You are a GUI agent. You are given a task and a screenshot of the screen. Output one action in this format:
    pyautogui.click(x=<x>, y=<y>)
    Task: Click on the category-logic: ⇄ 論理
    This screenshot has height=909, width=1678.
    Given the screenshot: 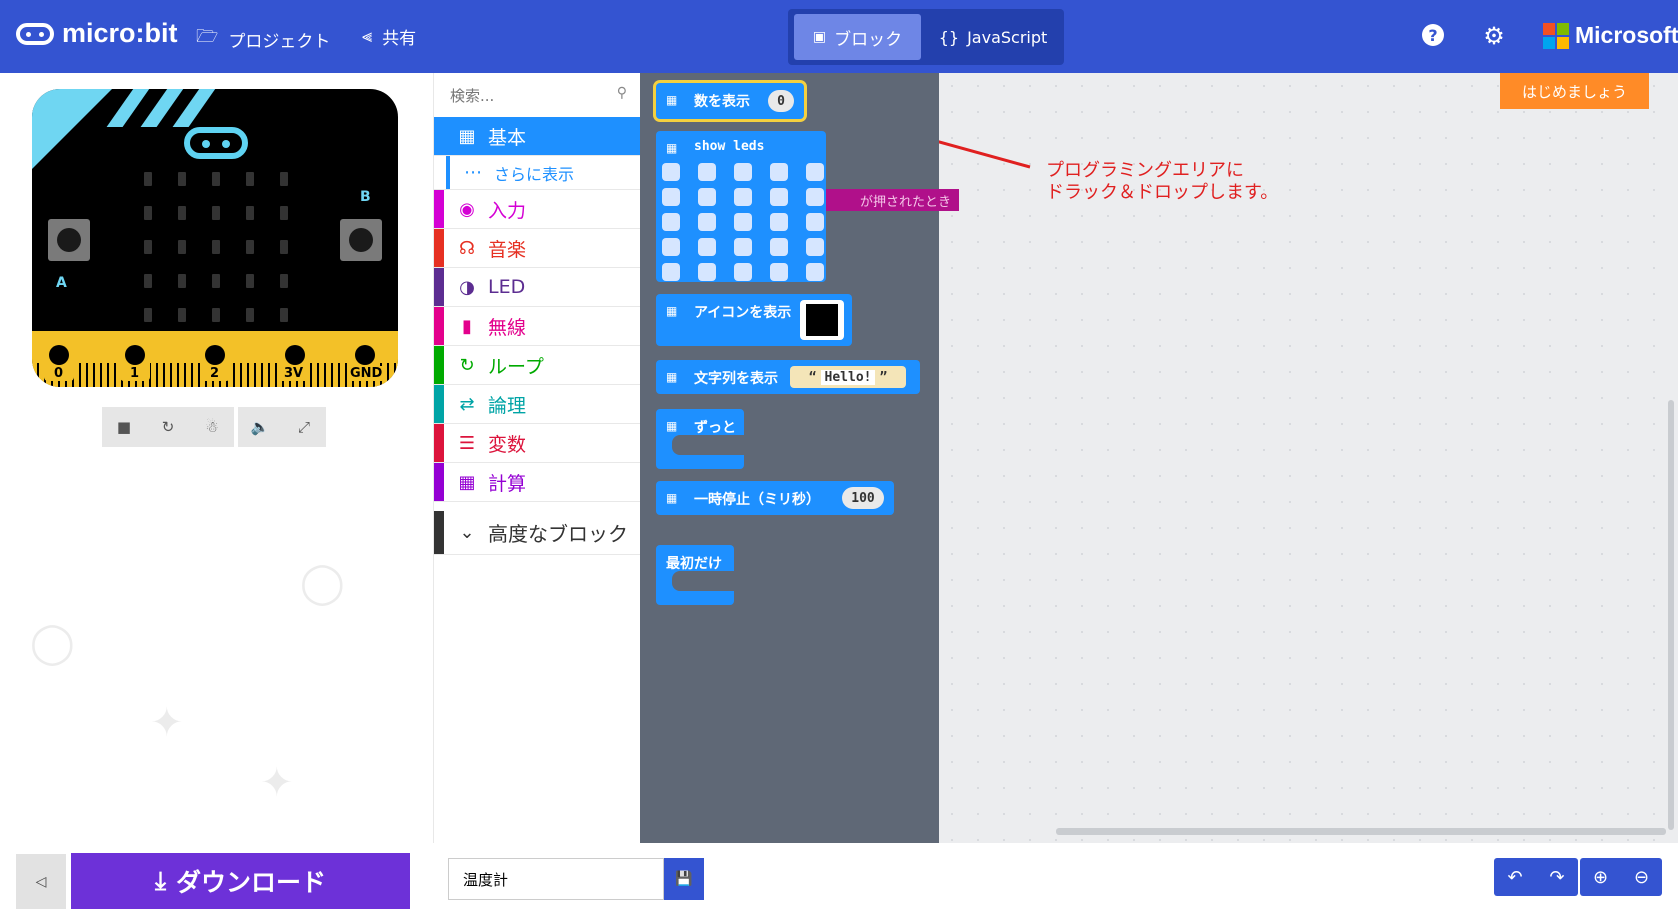 What is the action you would take?
    pyautogui.click(x=537, y=404)
    